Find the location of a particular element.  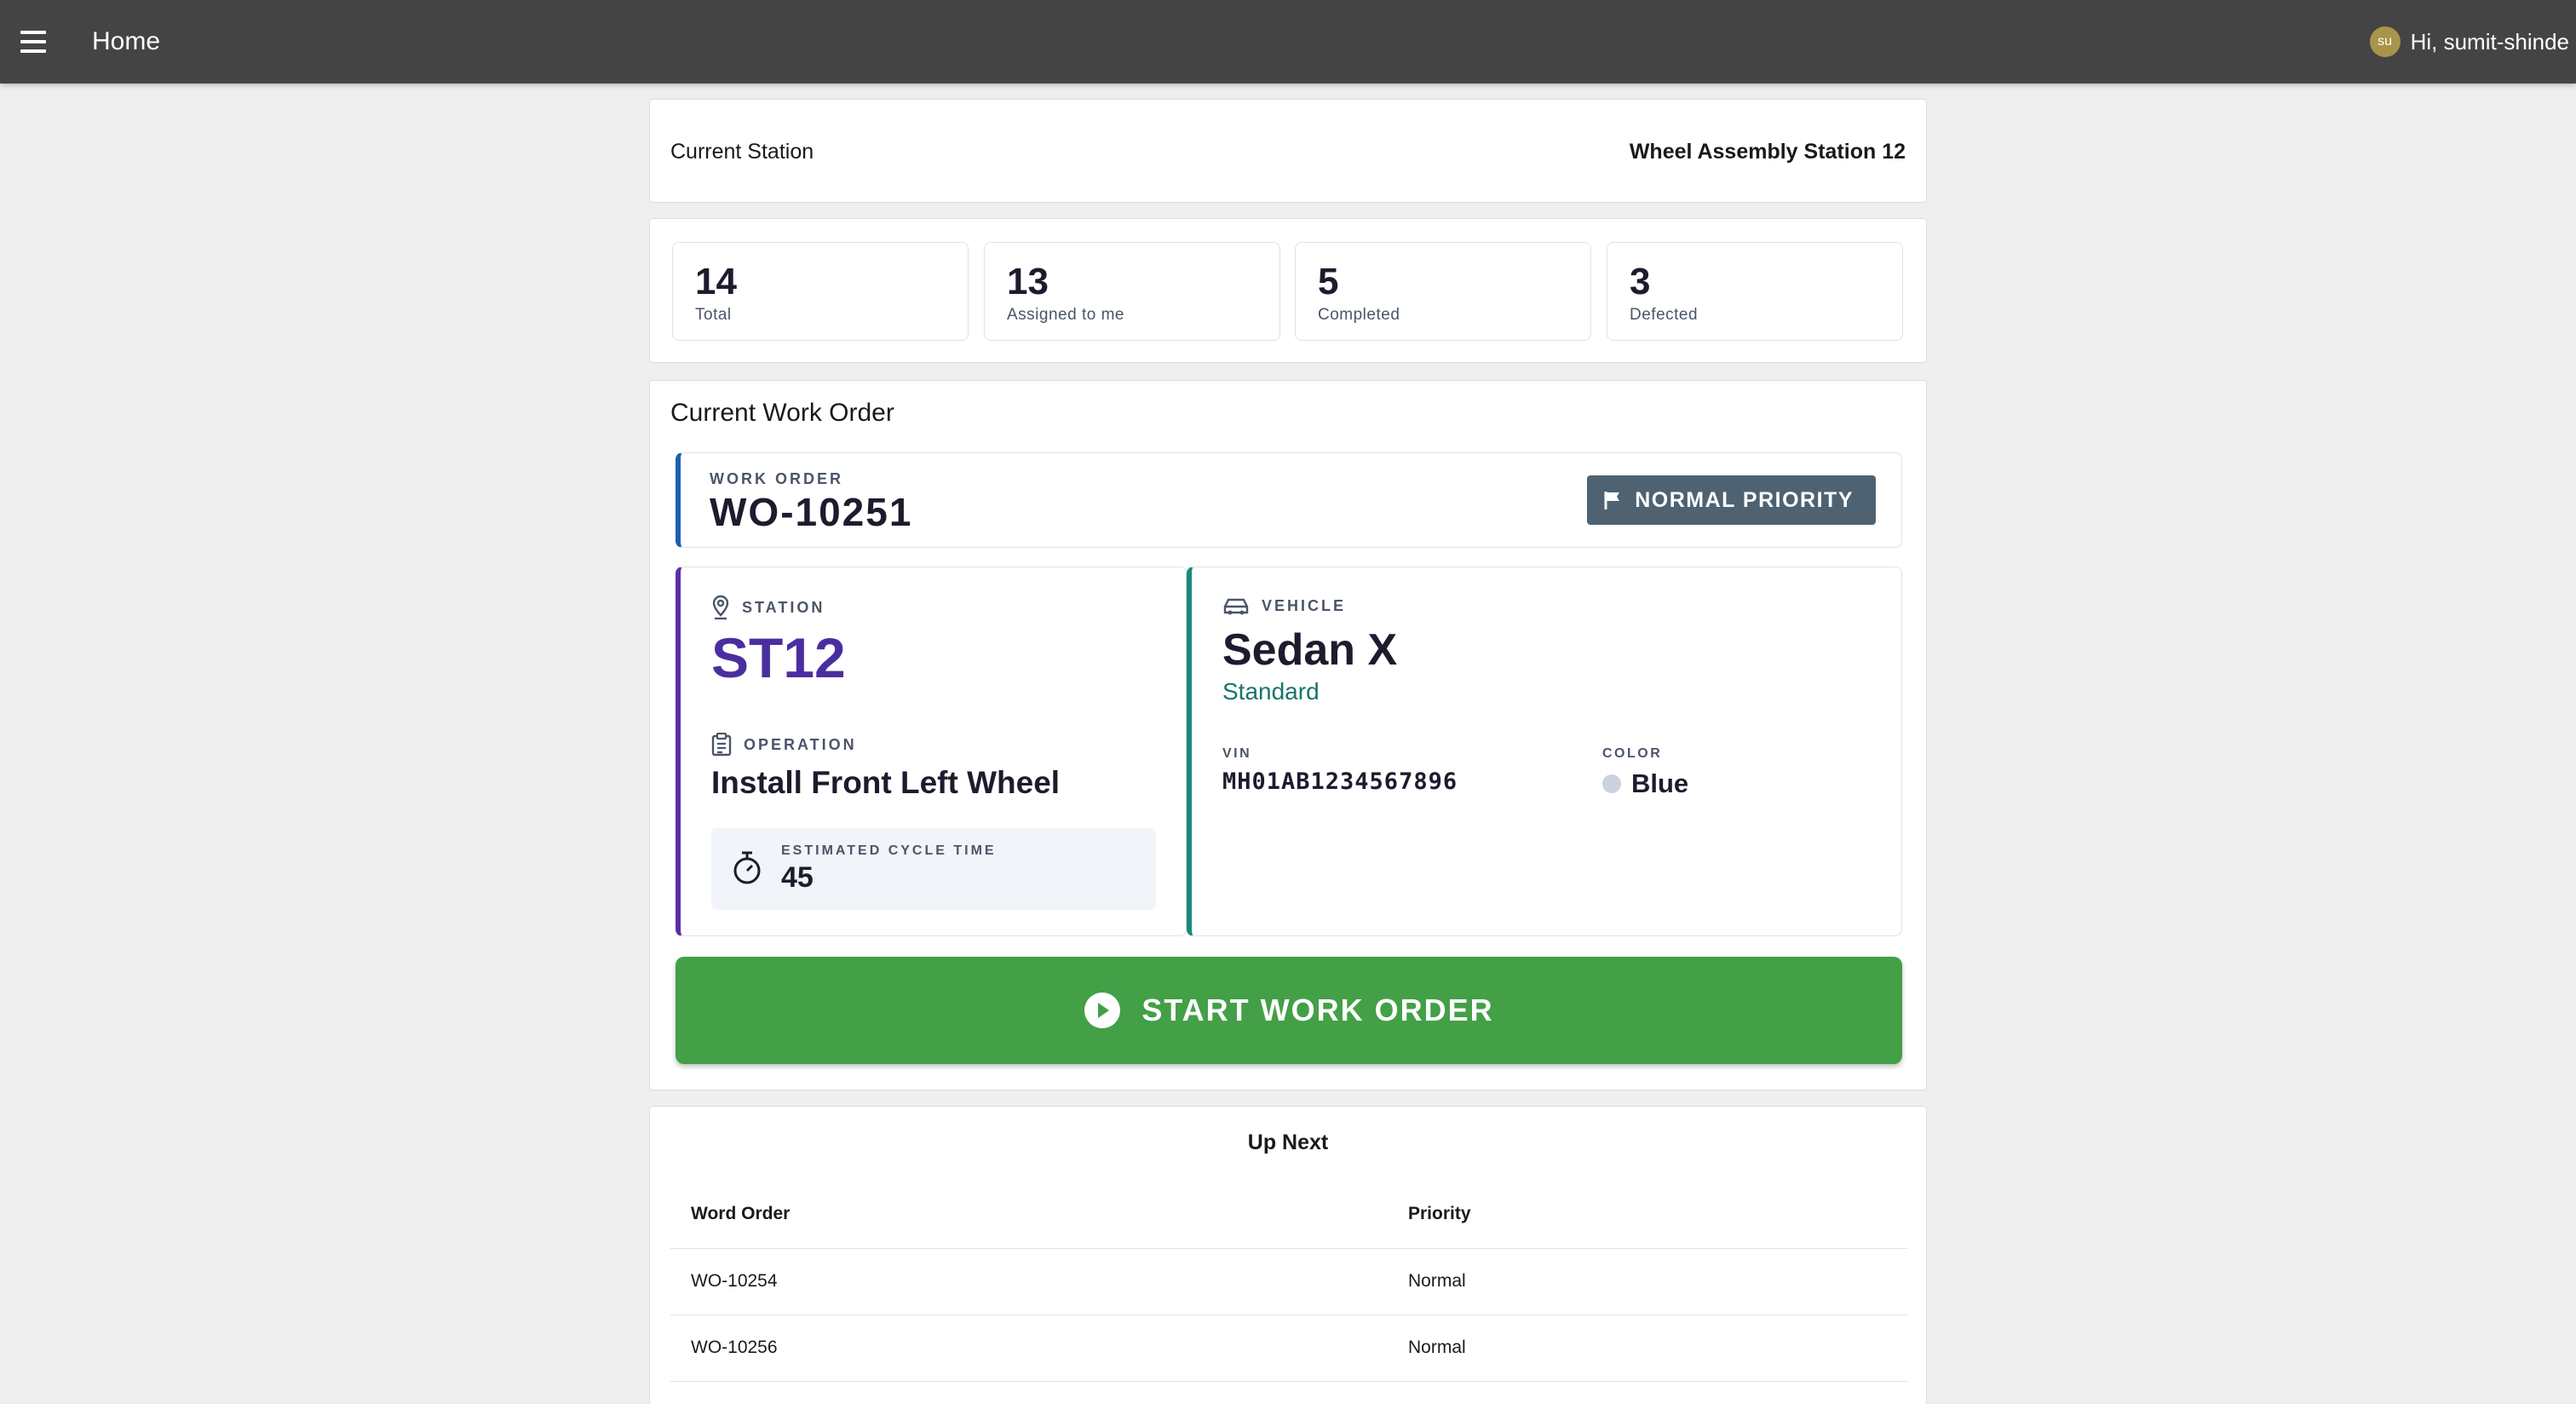

vehicle-trim: Standard is located at coordinates (1271, 691).